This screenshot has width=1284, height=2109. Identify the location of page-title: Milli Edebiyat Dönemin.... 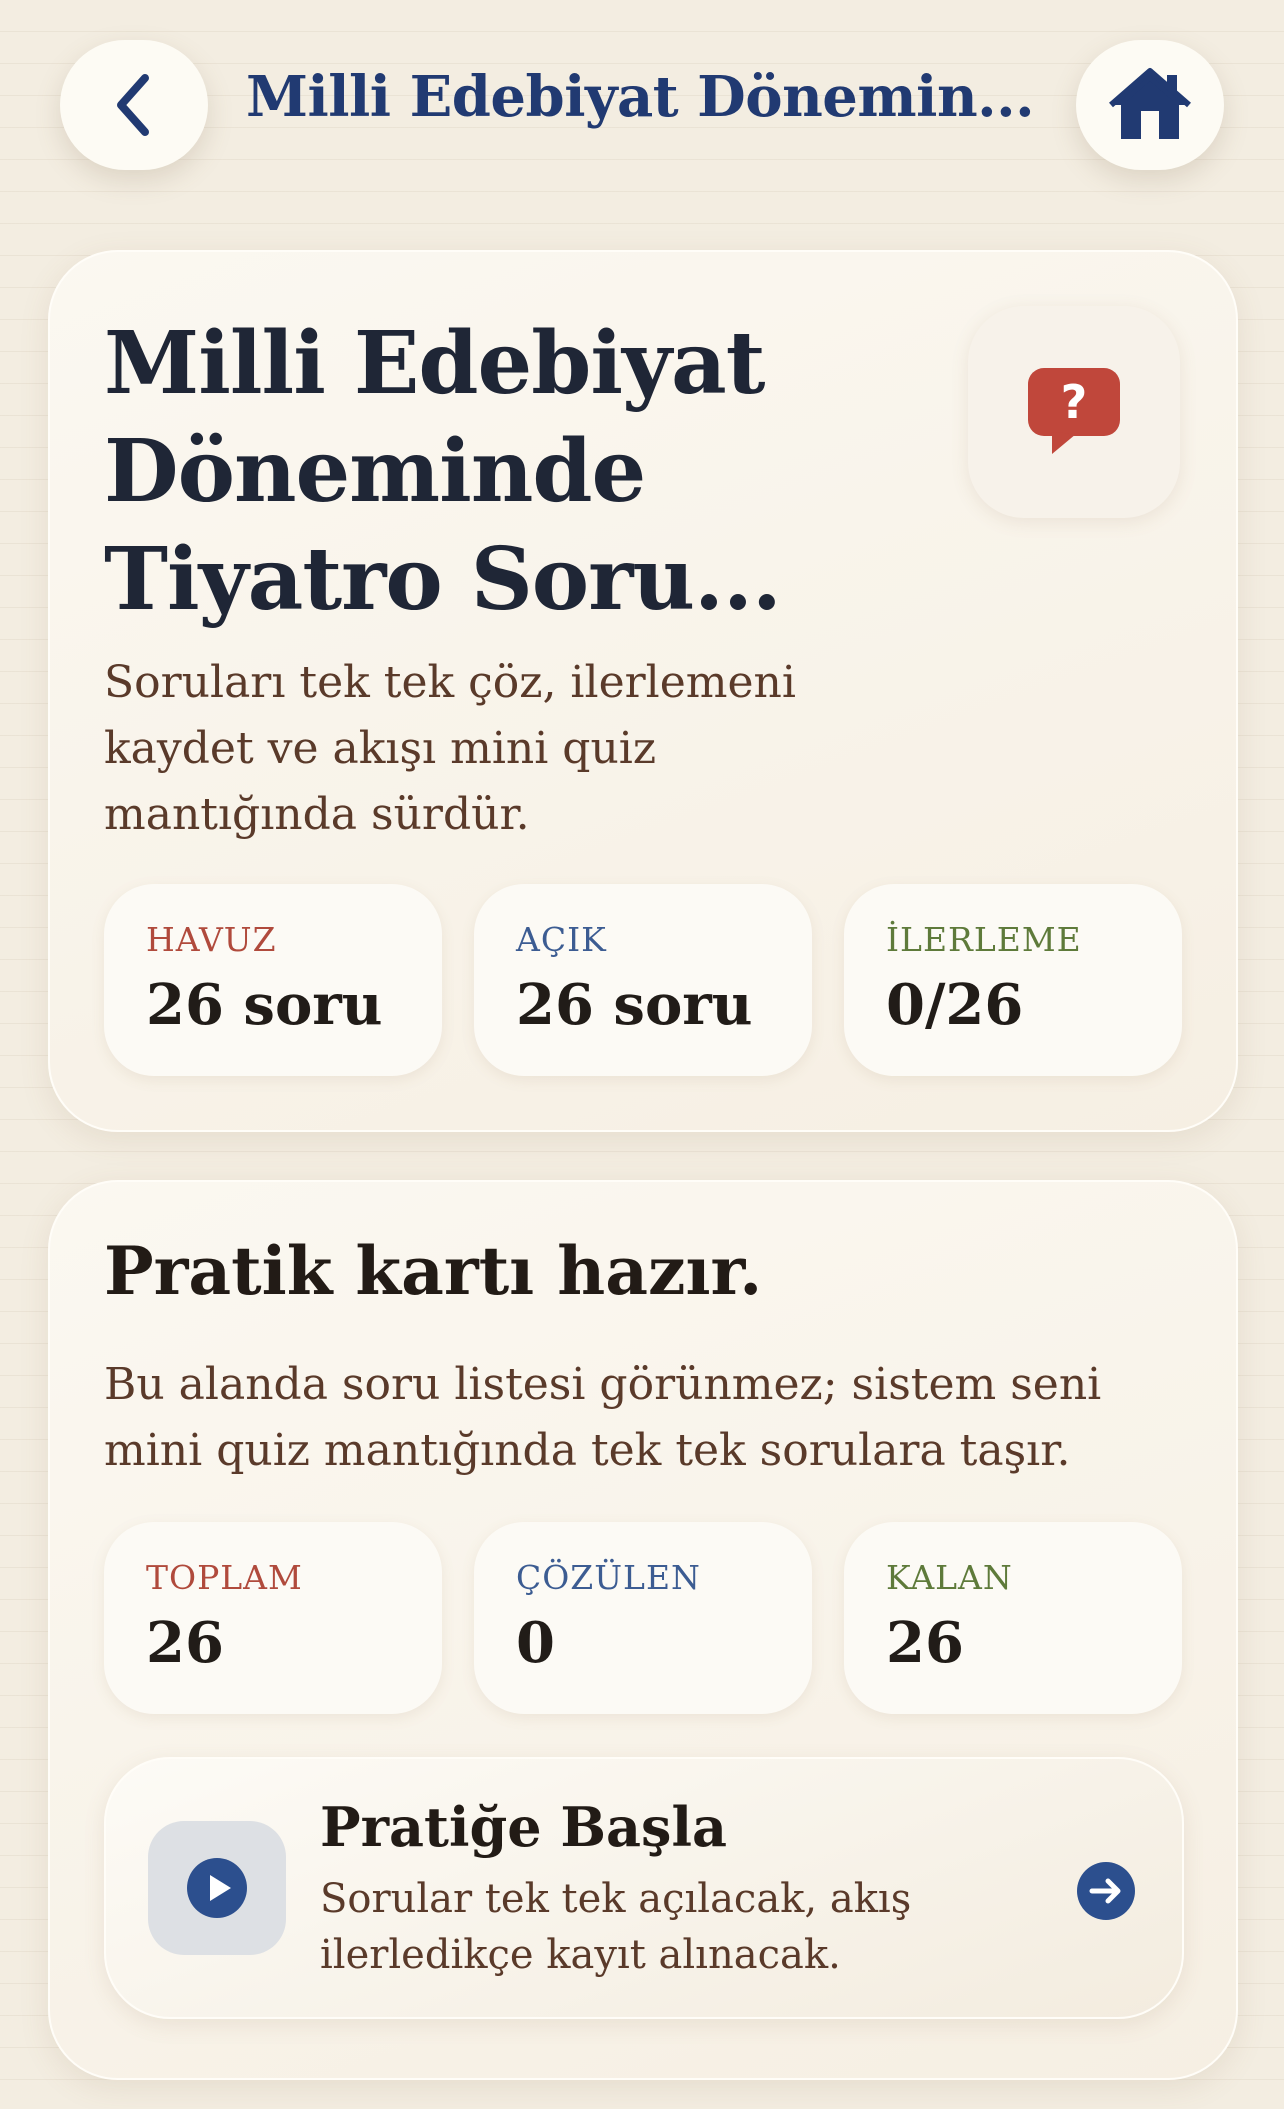
(640, 97).